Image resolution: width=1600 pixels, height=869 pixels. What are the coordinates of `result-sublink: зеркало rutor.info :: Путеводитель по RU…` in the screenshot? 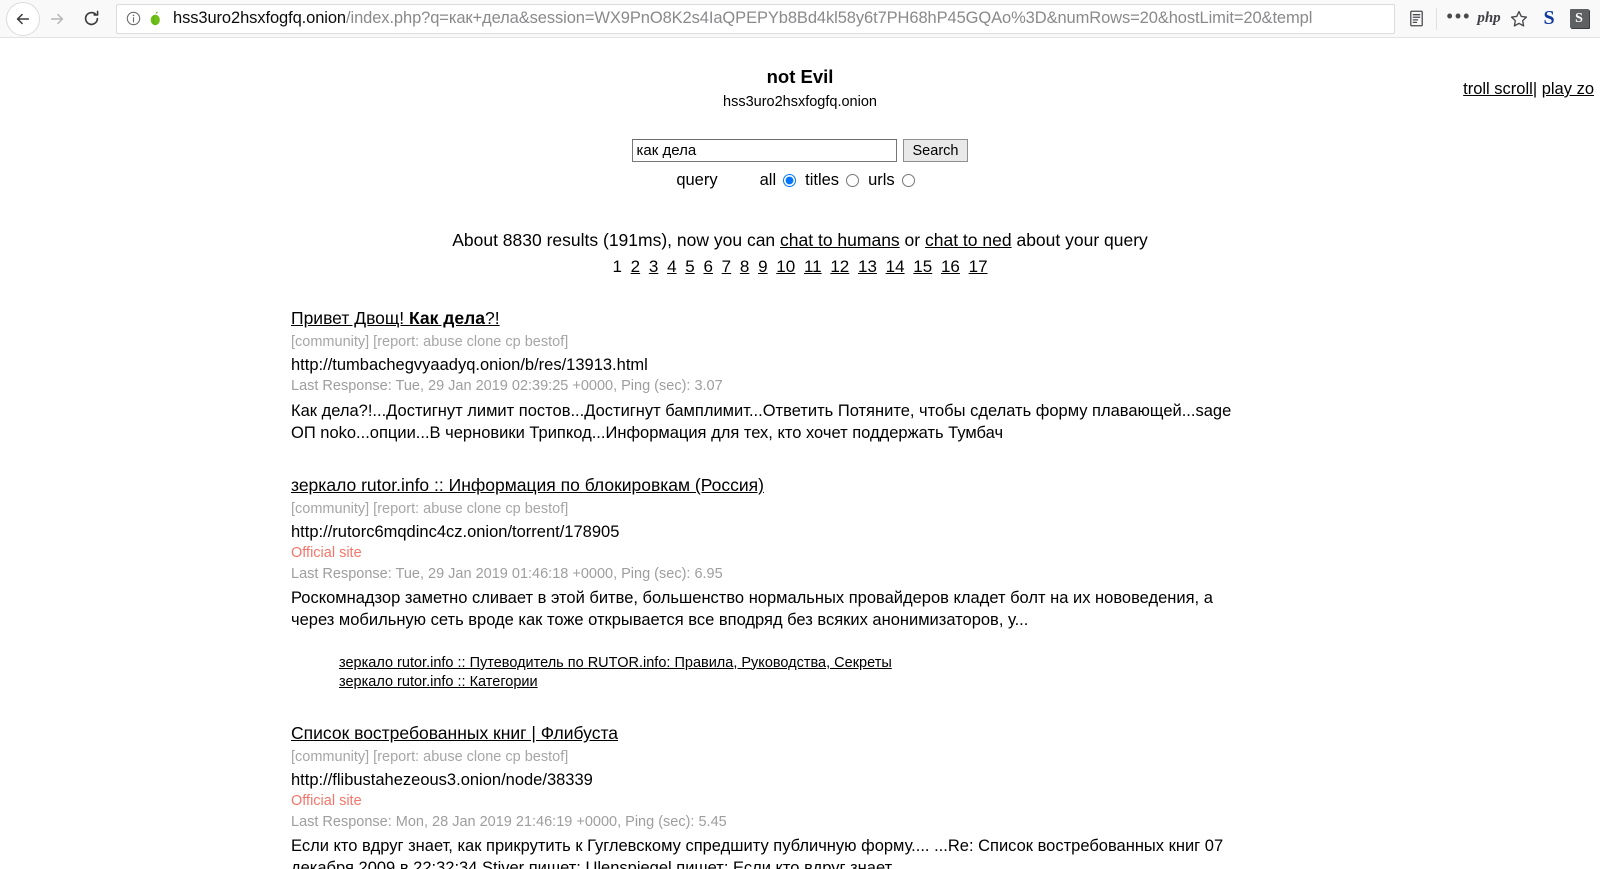 It's located at (969, 663).